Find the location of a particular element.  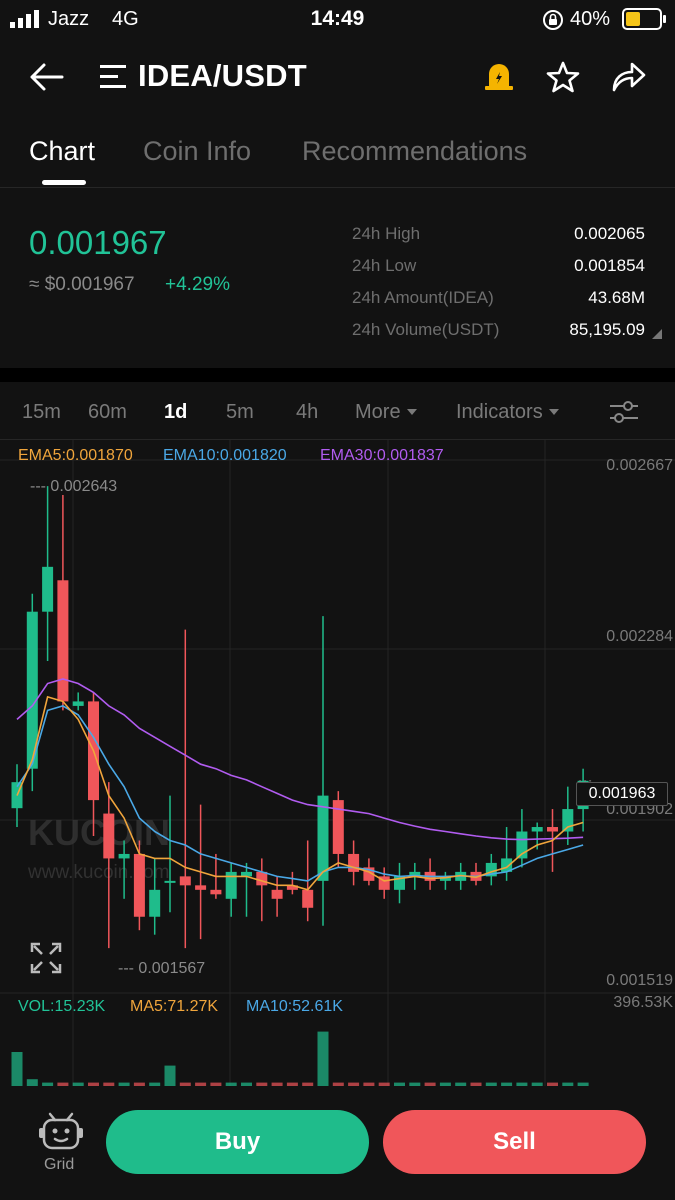

interval-bar: 15m 60m 1d 5m 4h More Indicators is located at coordinates (337, 412).